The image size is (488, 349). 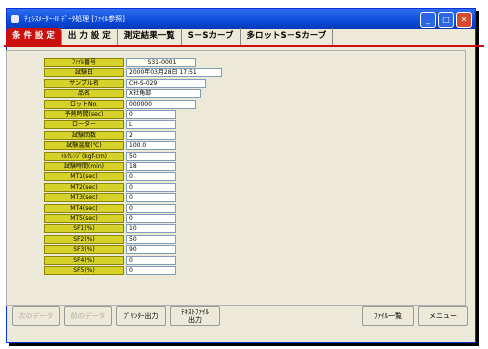 What do you see at coordinates (84, 198) in the screenshot?
I see `mt3-label: MT3(sec)` at bounding box center [84, 198].